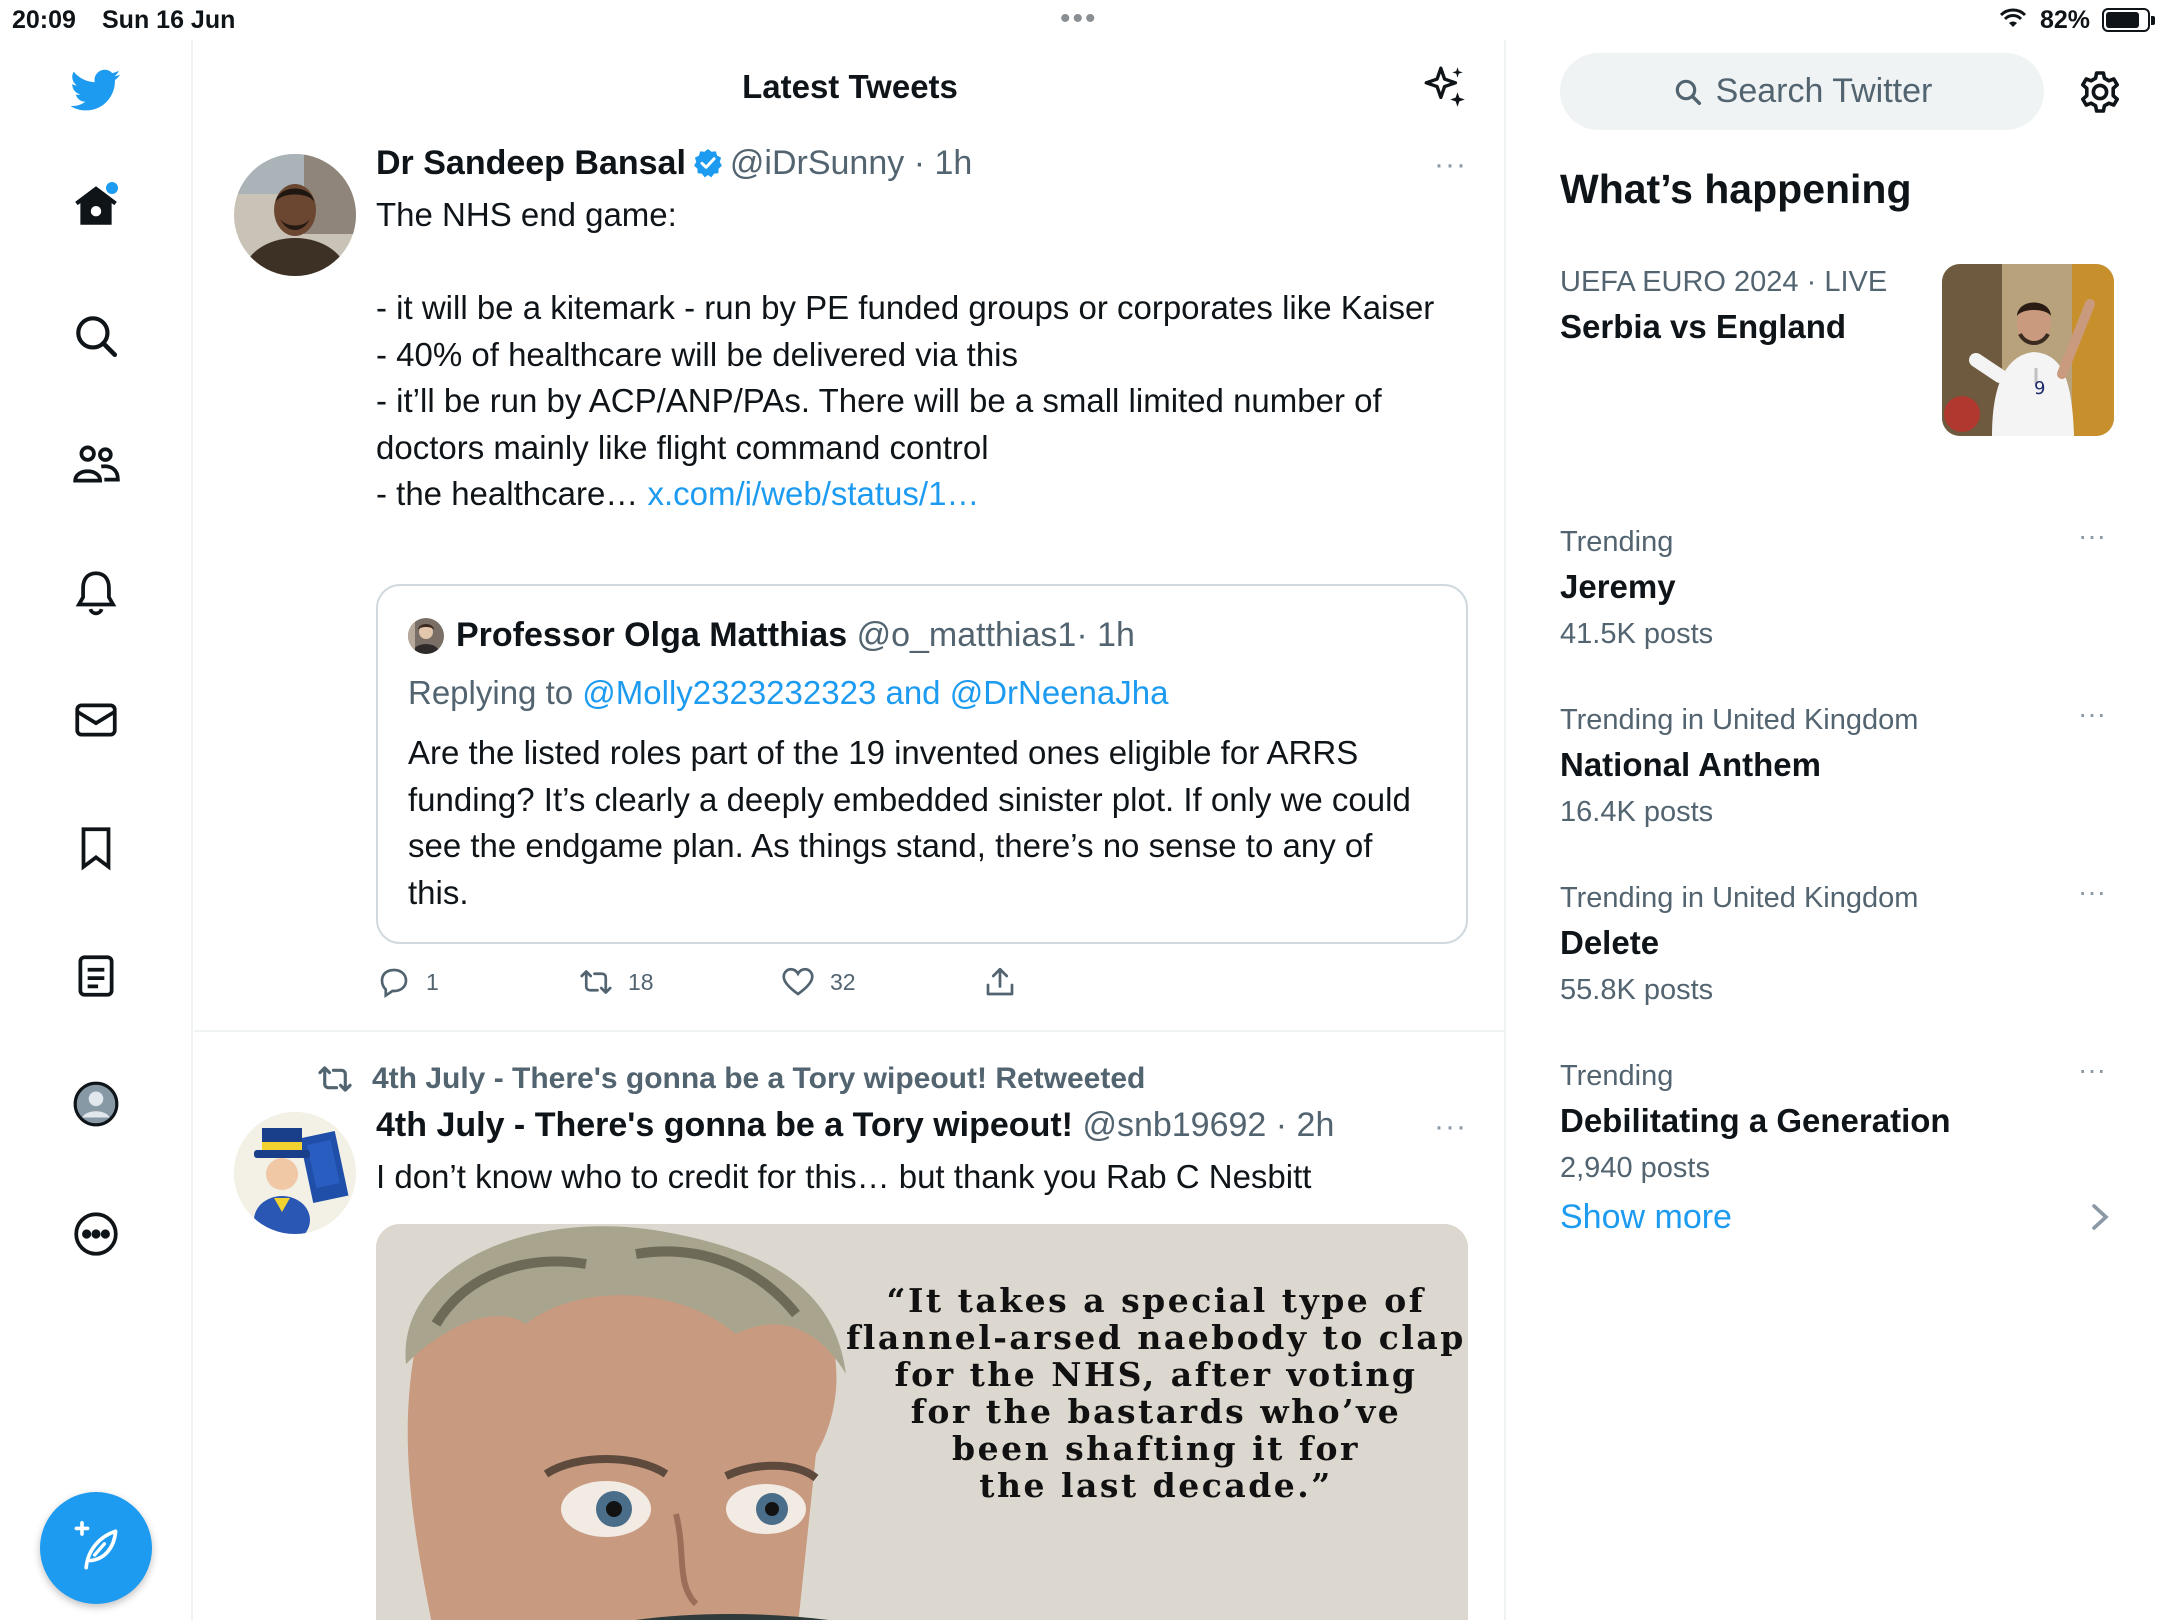  Describe the element at coordinates (1445, 87) in the screenshot. I see `sparkle-icon` at that location.